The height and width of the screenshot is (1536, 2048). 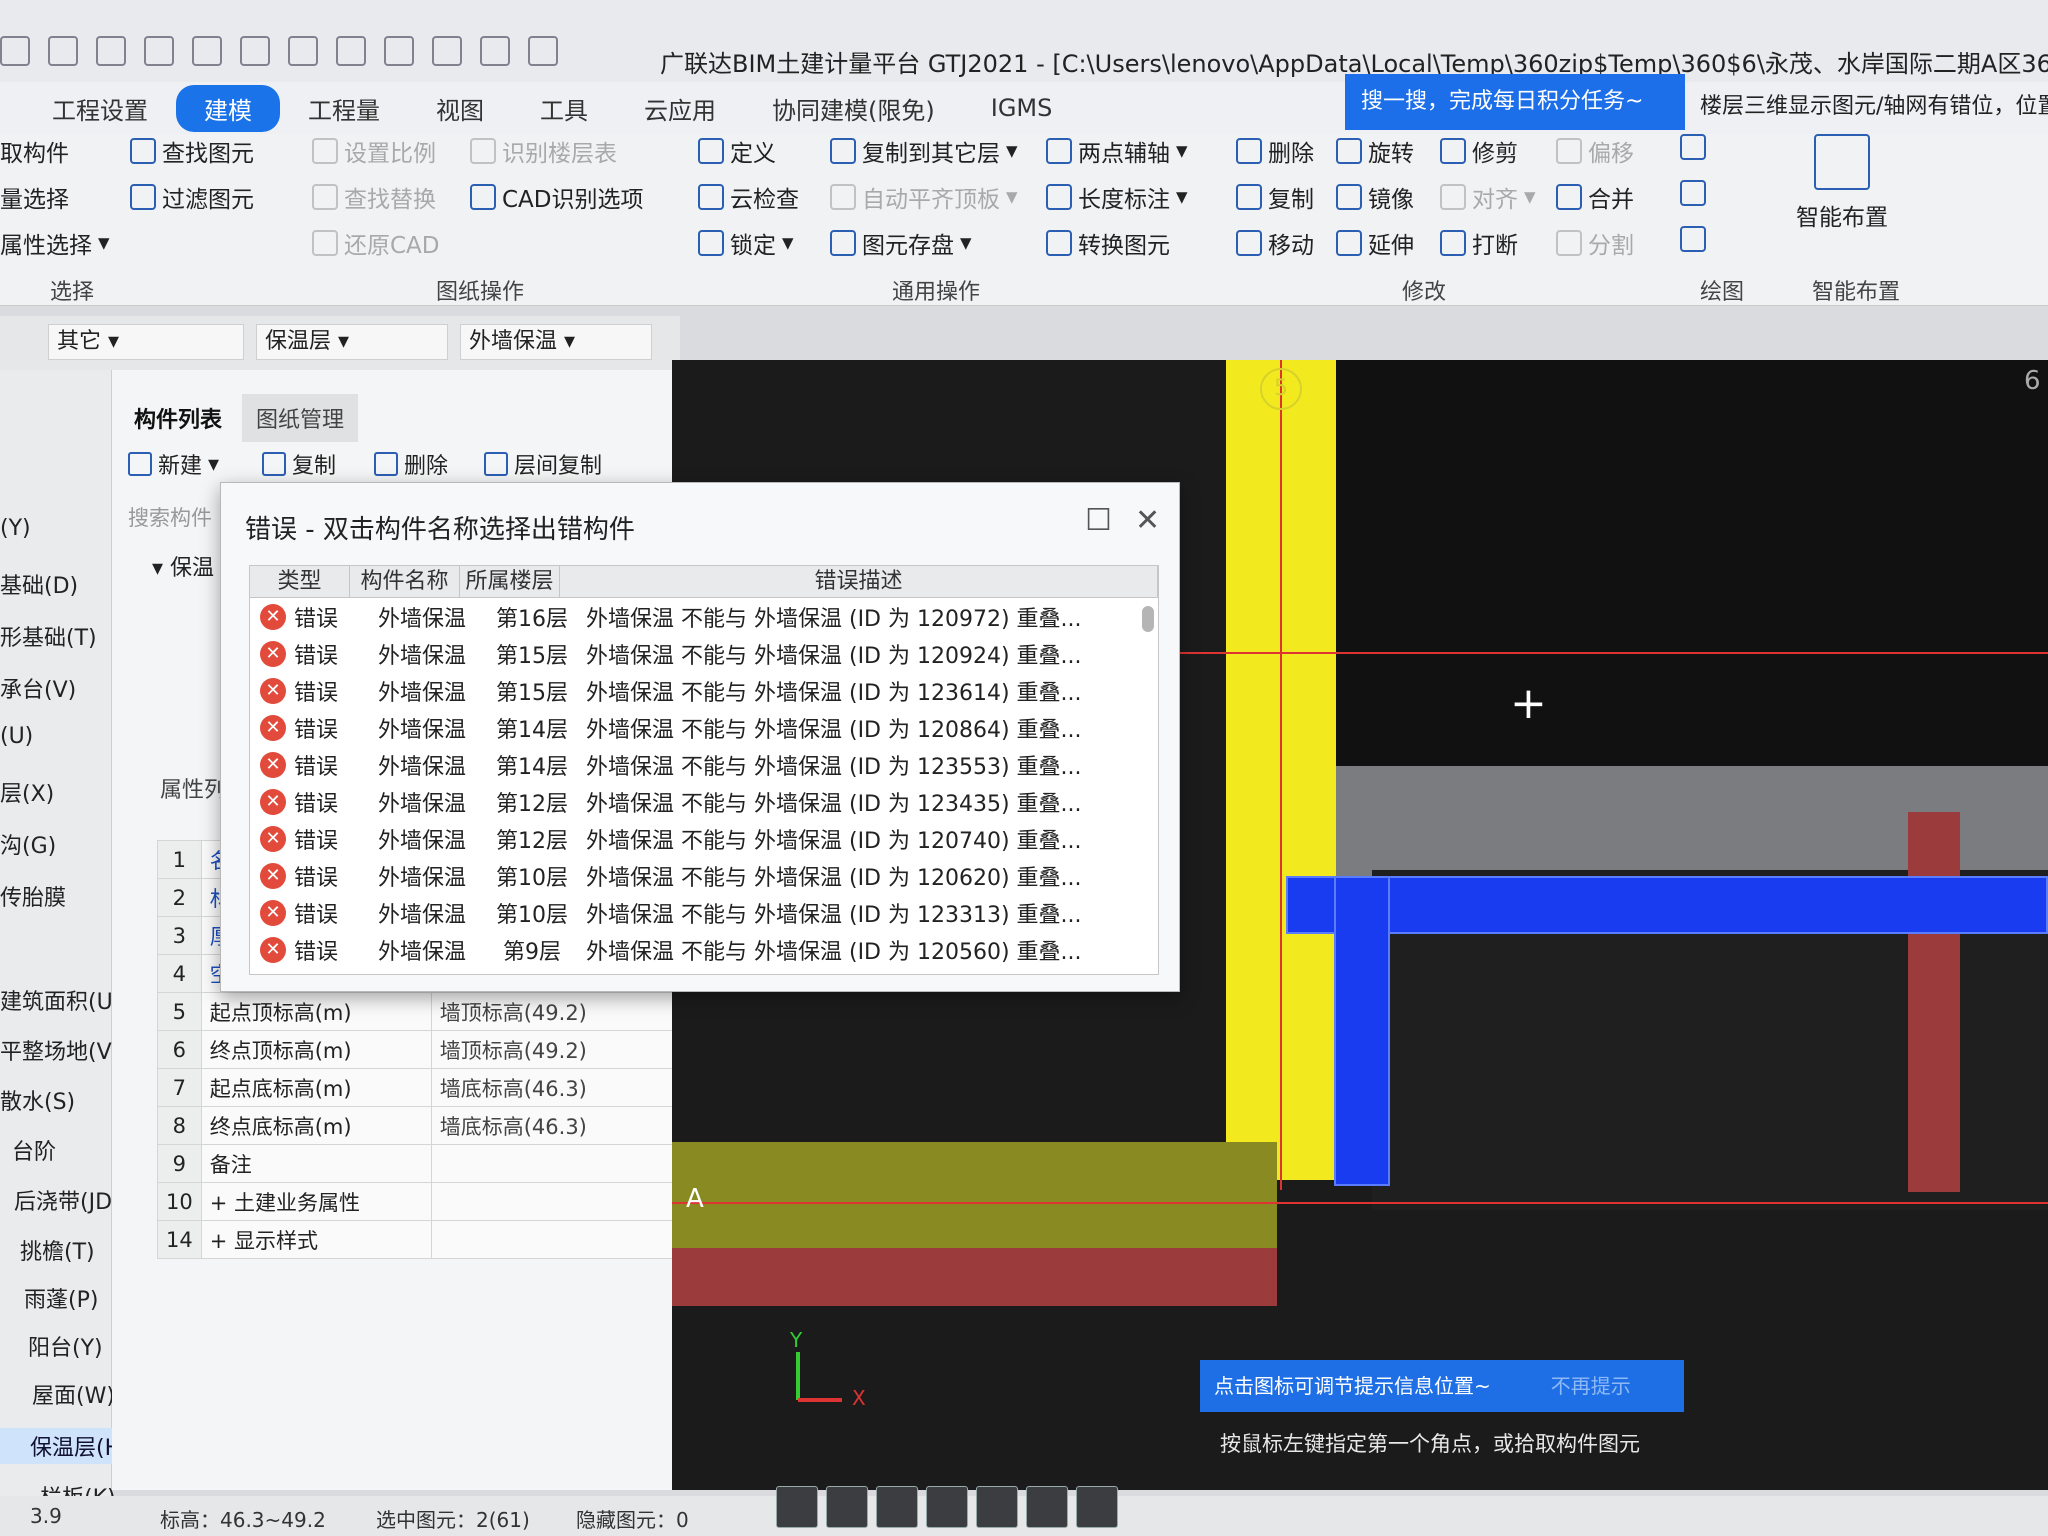 What do you see at coordinates (1275, 151) in the screenshot?
I see `delete-button: 删除` at bounding box center [1275, 151].